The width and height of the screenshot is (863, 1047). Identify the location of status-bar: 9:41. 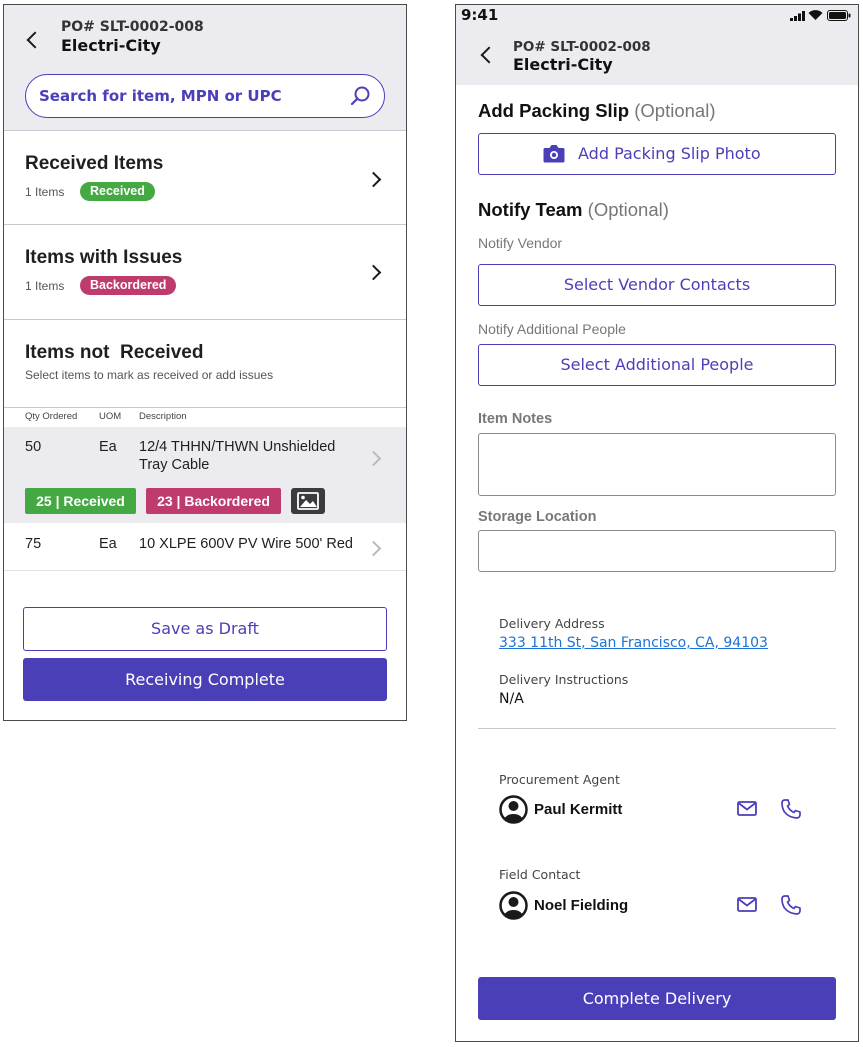
(657, 16).